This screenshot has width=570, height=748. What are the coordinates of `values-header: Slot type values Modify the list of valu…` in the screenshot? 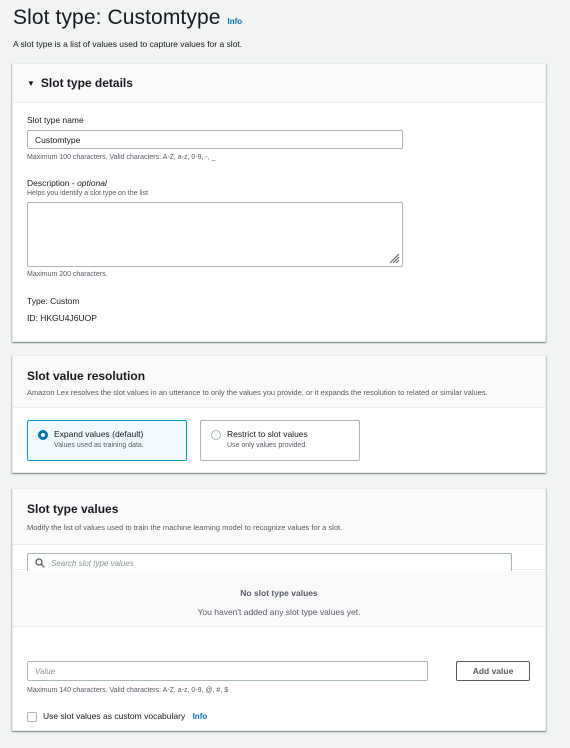 It's located at (279, 517).